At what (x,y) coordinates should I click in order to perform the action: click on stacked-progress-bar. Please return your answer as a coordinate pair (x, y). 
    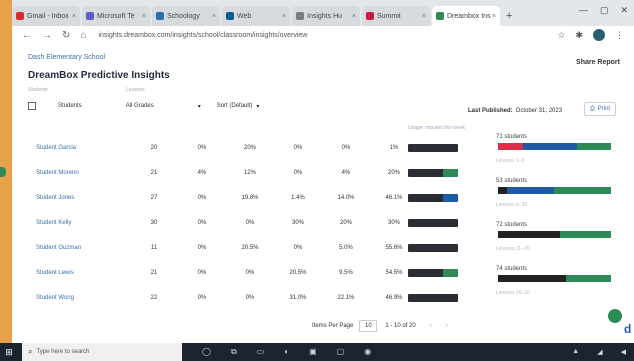
    Looking at the image, I should click on (554, 278).